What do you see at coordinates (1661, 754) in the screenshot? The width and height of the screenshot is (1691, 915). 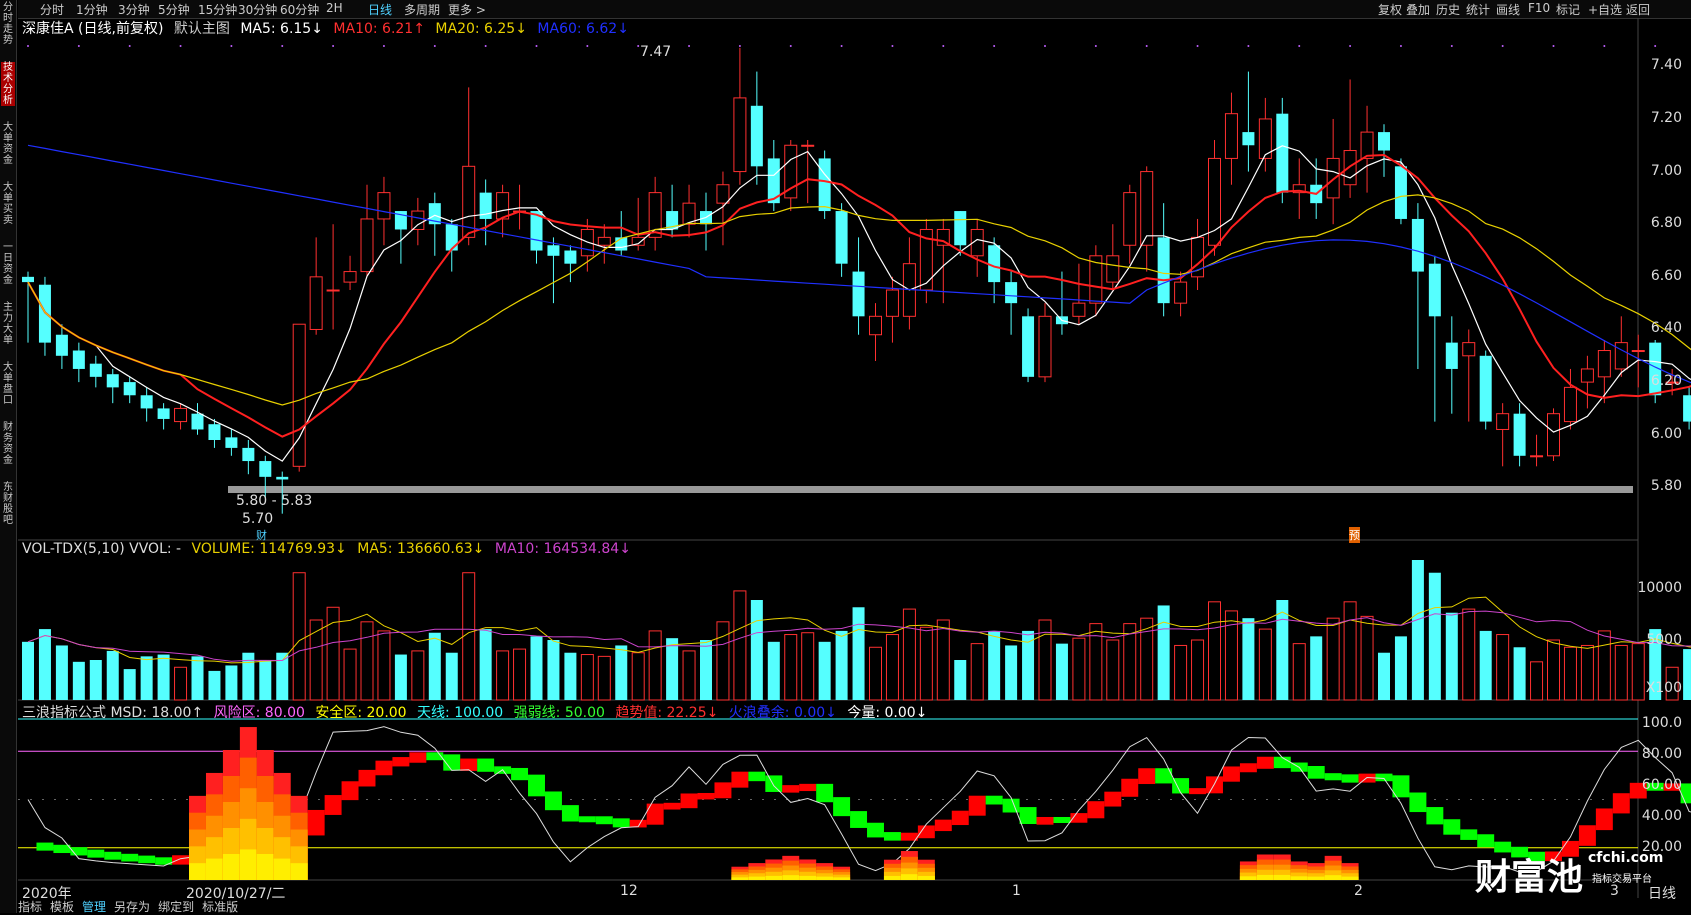 I see `indicator-axis-tick: 80.00` at bounding box center [1661, 754].